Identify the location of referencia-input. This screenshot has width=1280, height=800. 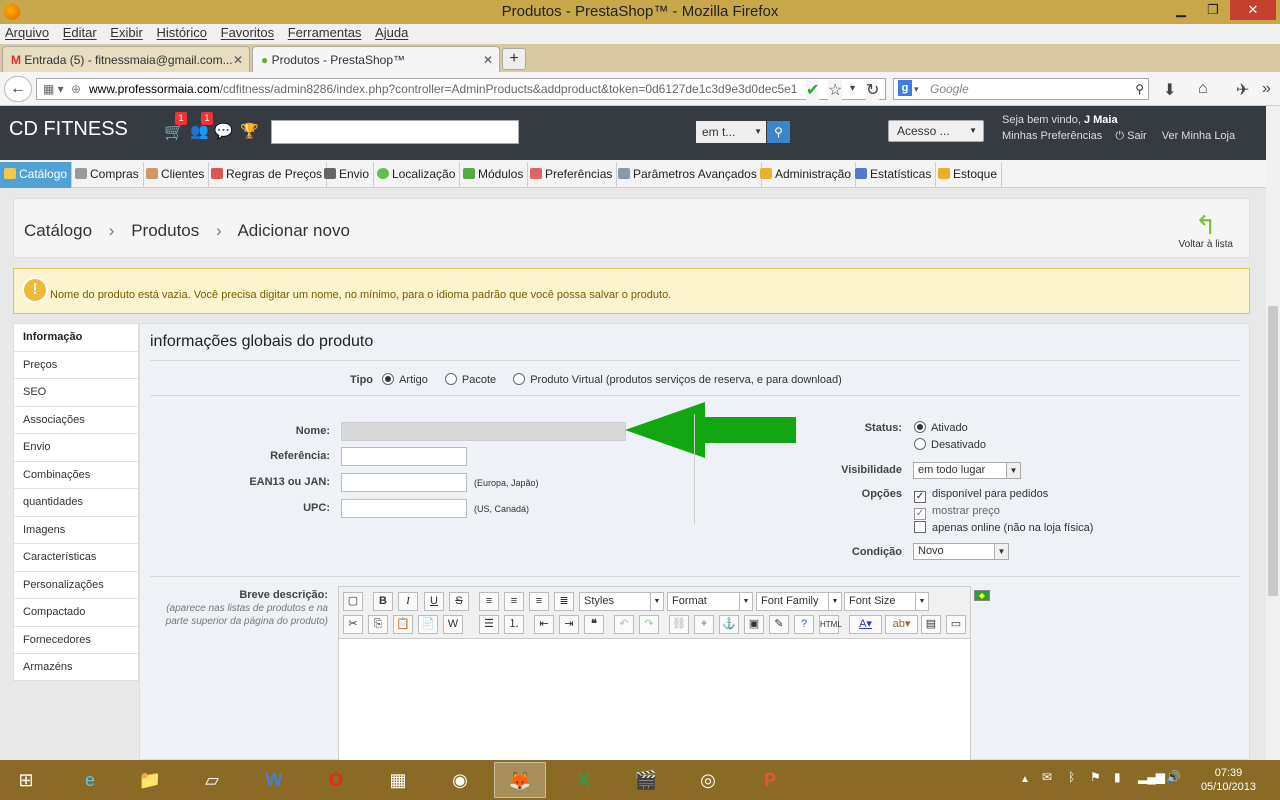
(404, 456).